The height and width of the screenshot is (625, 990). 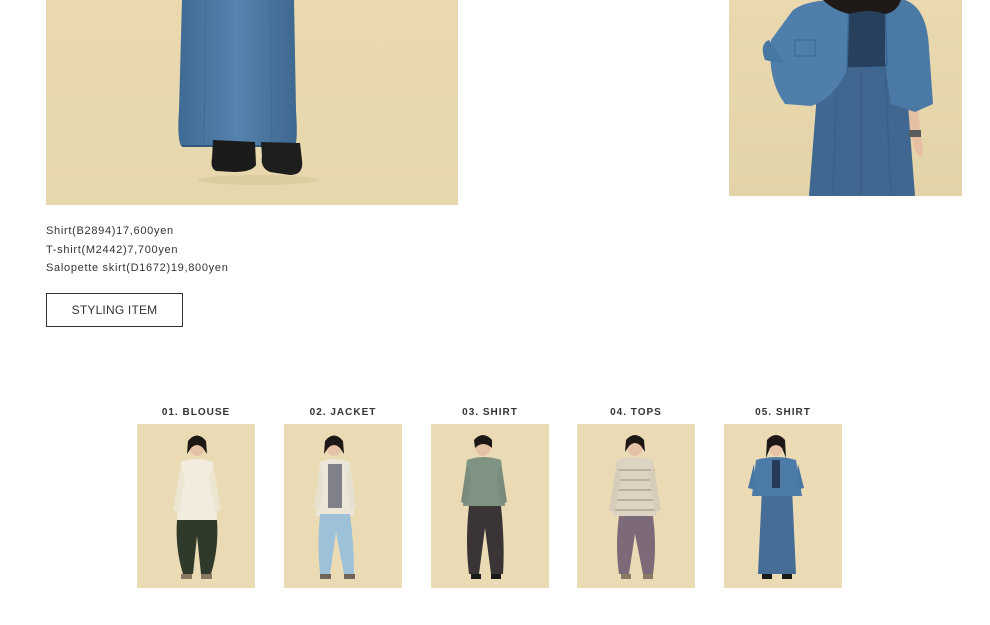 What do you see at coordinates (343, 412) in the screenshot?
I see `thumbnail-label: 02. JACKET` at bounding box center [343, 412].